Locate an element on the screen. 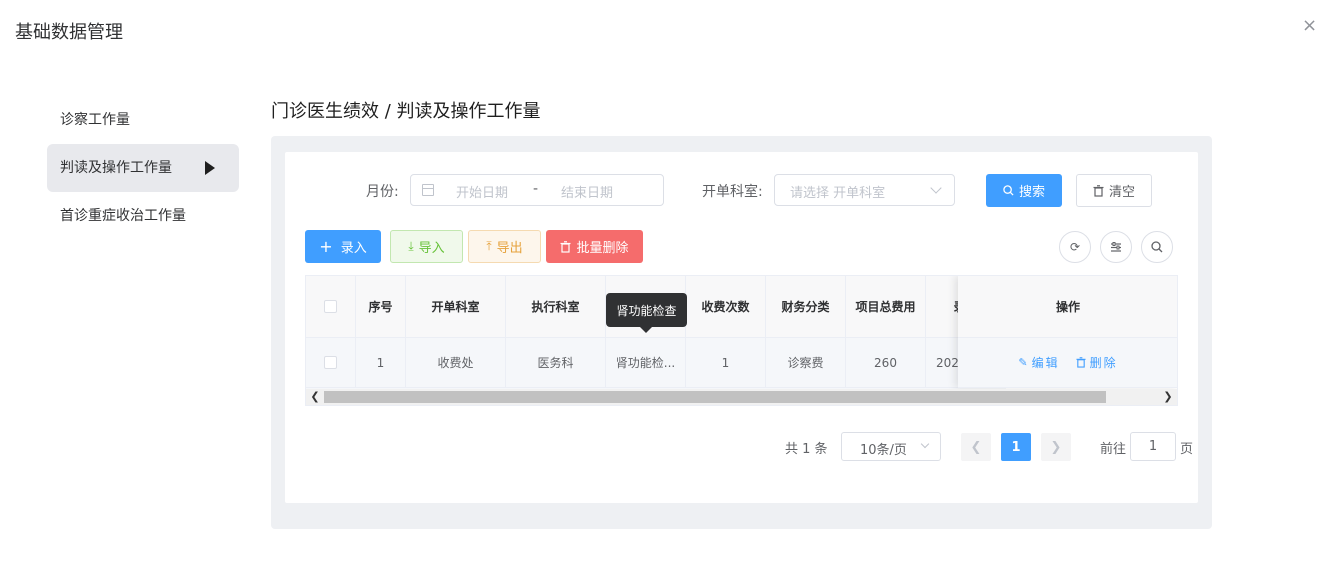 The image size is (1336, 583). column-header: 财务分类 is located at coordinates (806, 307).